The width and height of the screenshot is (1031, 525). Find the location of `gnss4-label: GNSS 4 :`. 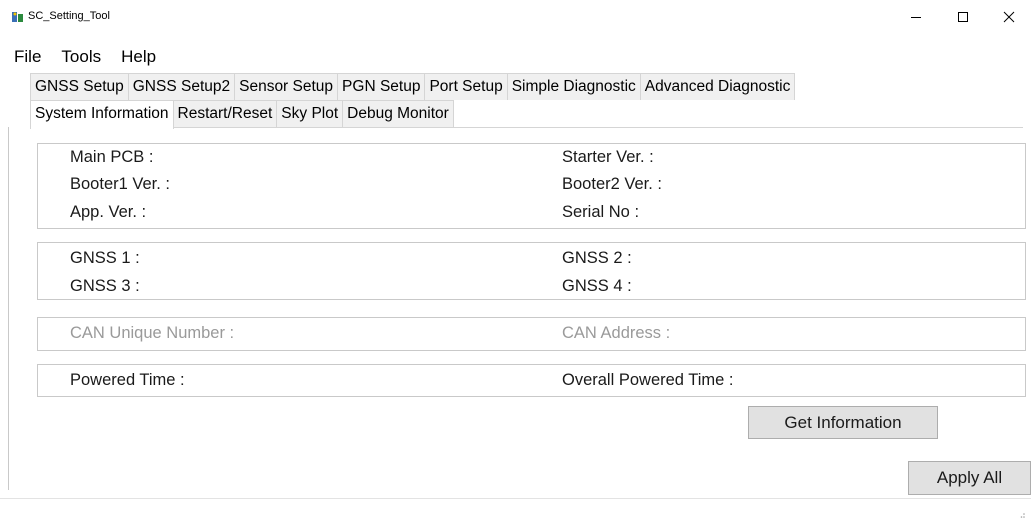

gnss4-label: GNSS 4 : is located at coordinates (597, 286).